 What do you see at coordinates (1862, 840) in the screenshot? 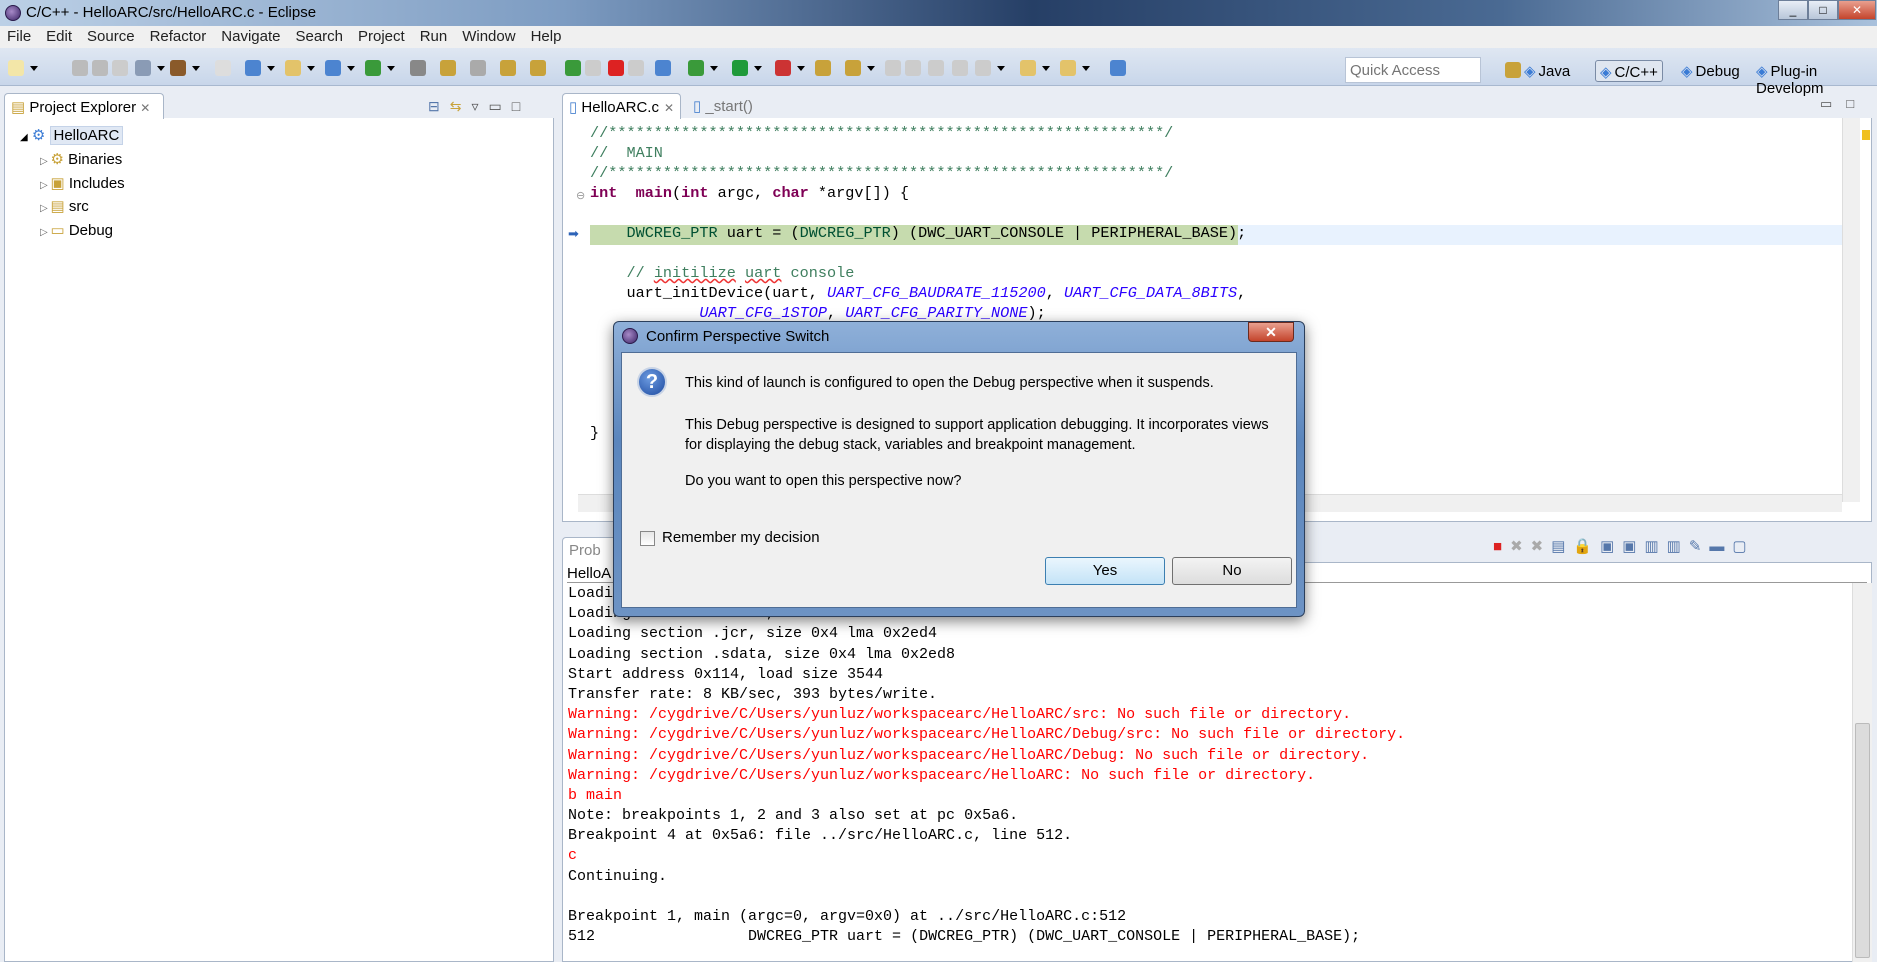
I see `scrollbar-thumb` at bounding box center [1862, 840].